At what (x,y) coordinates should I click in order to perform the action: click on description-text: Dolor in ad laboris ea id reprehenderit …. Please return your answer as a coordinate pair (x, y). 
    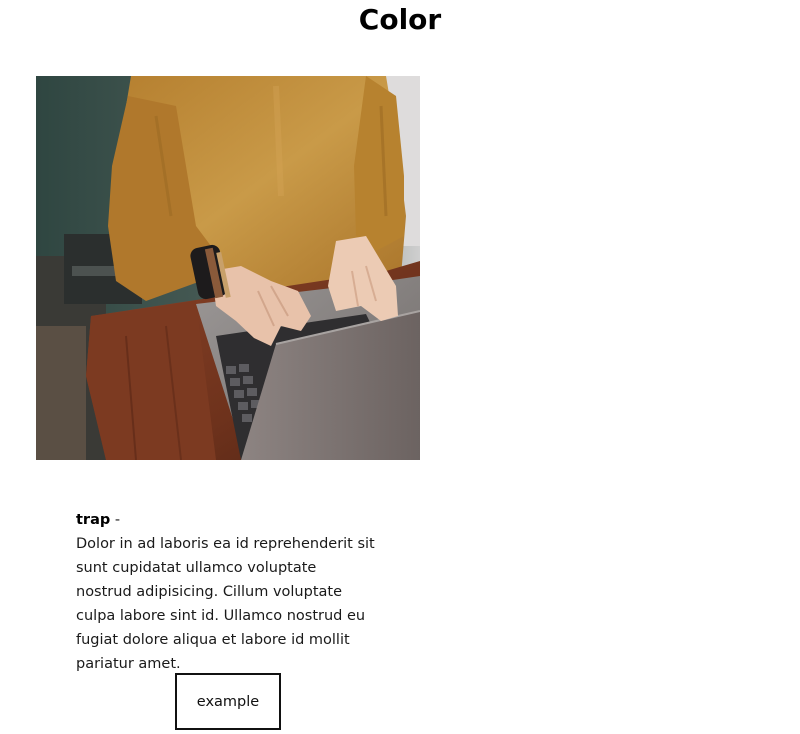
    Looking at the image, I should click on (225, 604).